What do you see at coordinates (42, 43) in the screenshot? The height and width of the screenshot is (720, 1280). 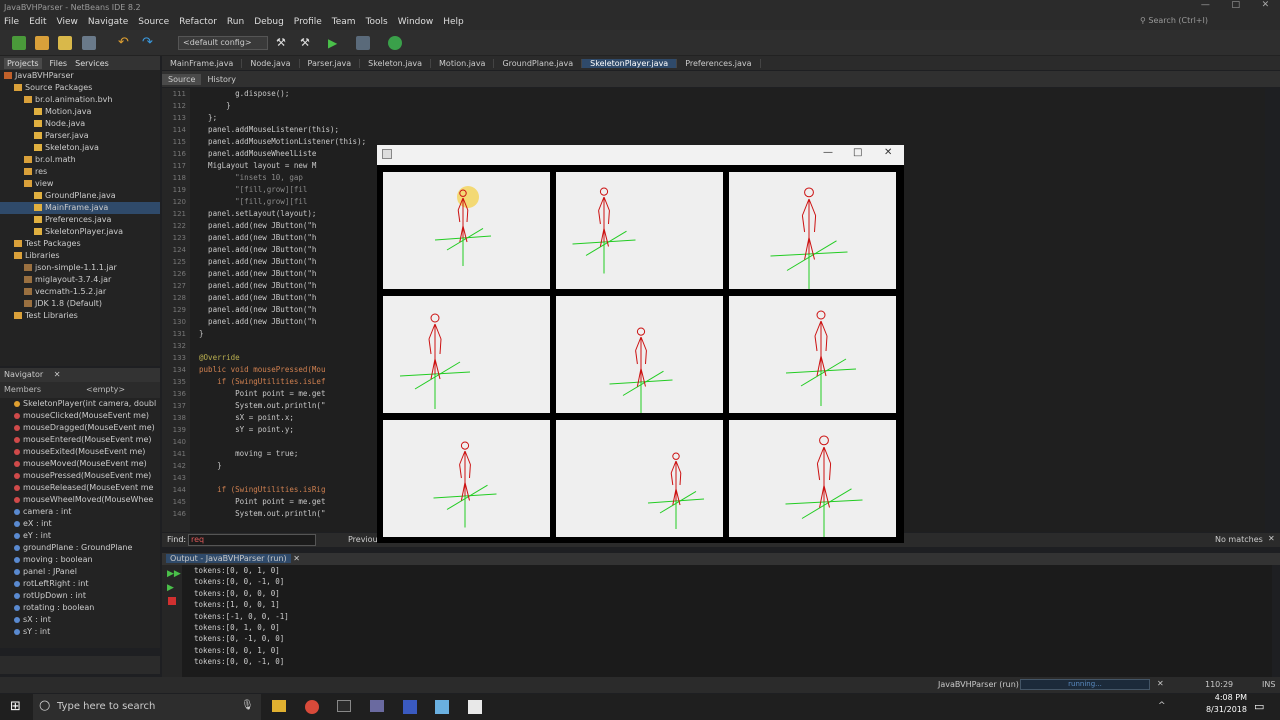 I see `new-file-icon` at bounding box center [42, 43].